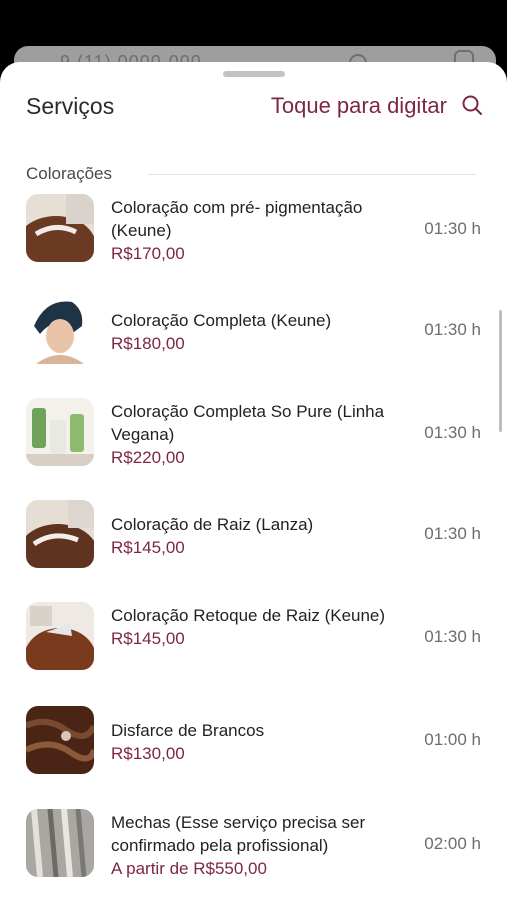 The image size is (507, 900). Describe the element at coordinates (472, 105) in the screenshot. I see `search-icon` at that location.